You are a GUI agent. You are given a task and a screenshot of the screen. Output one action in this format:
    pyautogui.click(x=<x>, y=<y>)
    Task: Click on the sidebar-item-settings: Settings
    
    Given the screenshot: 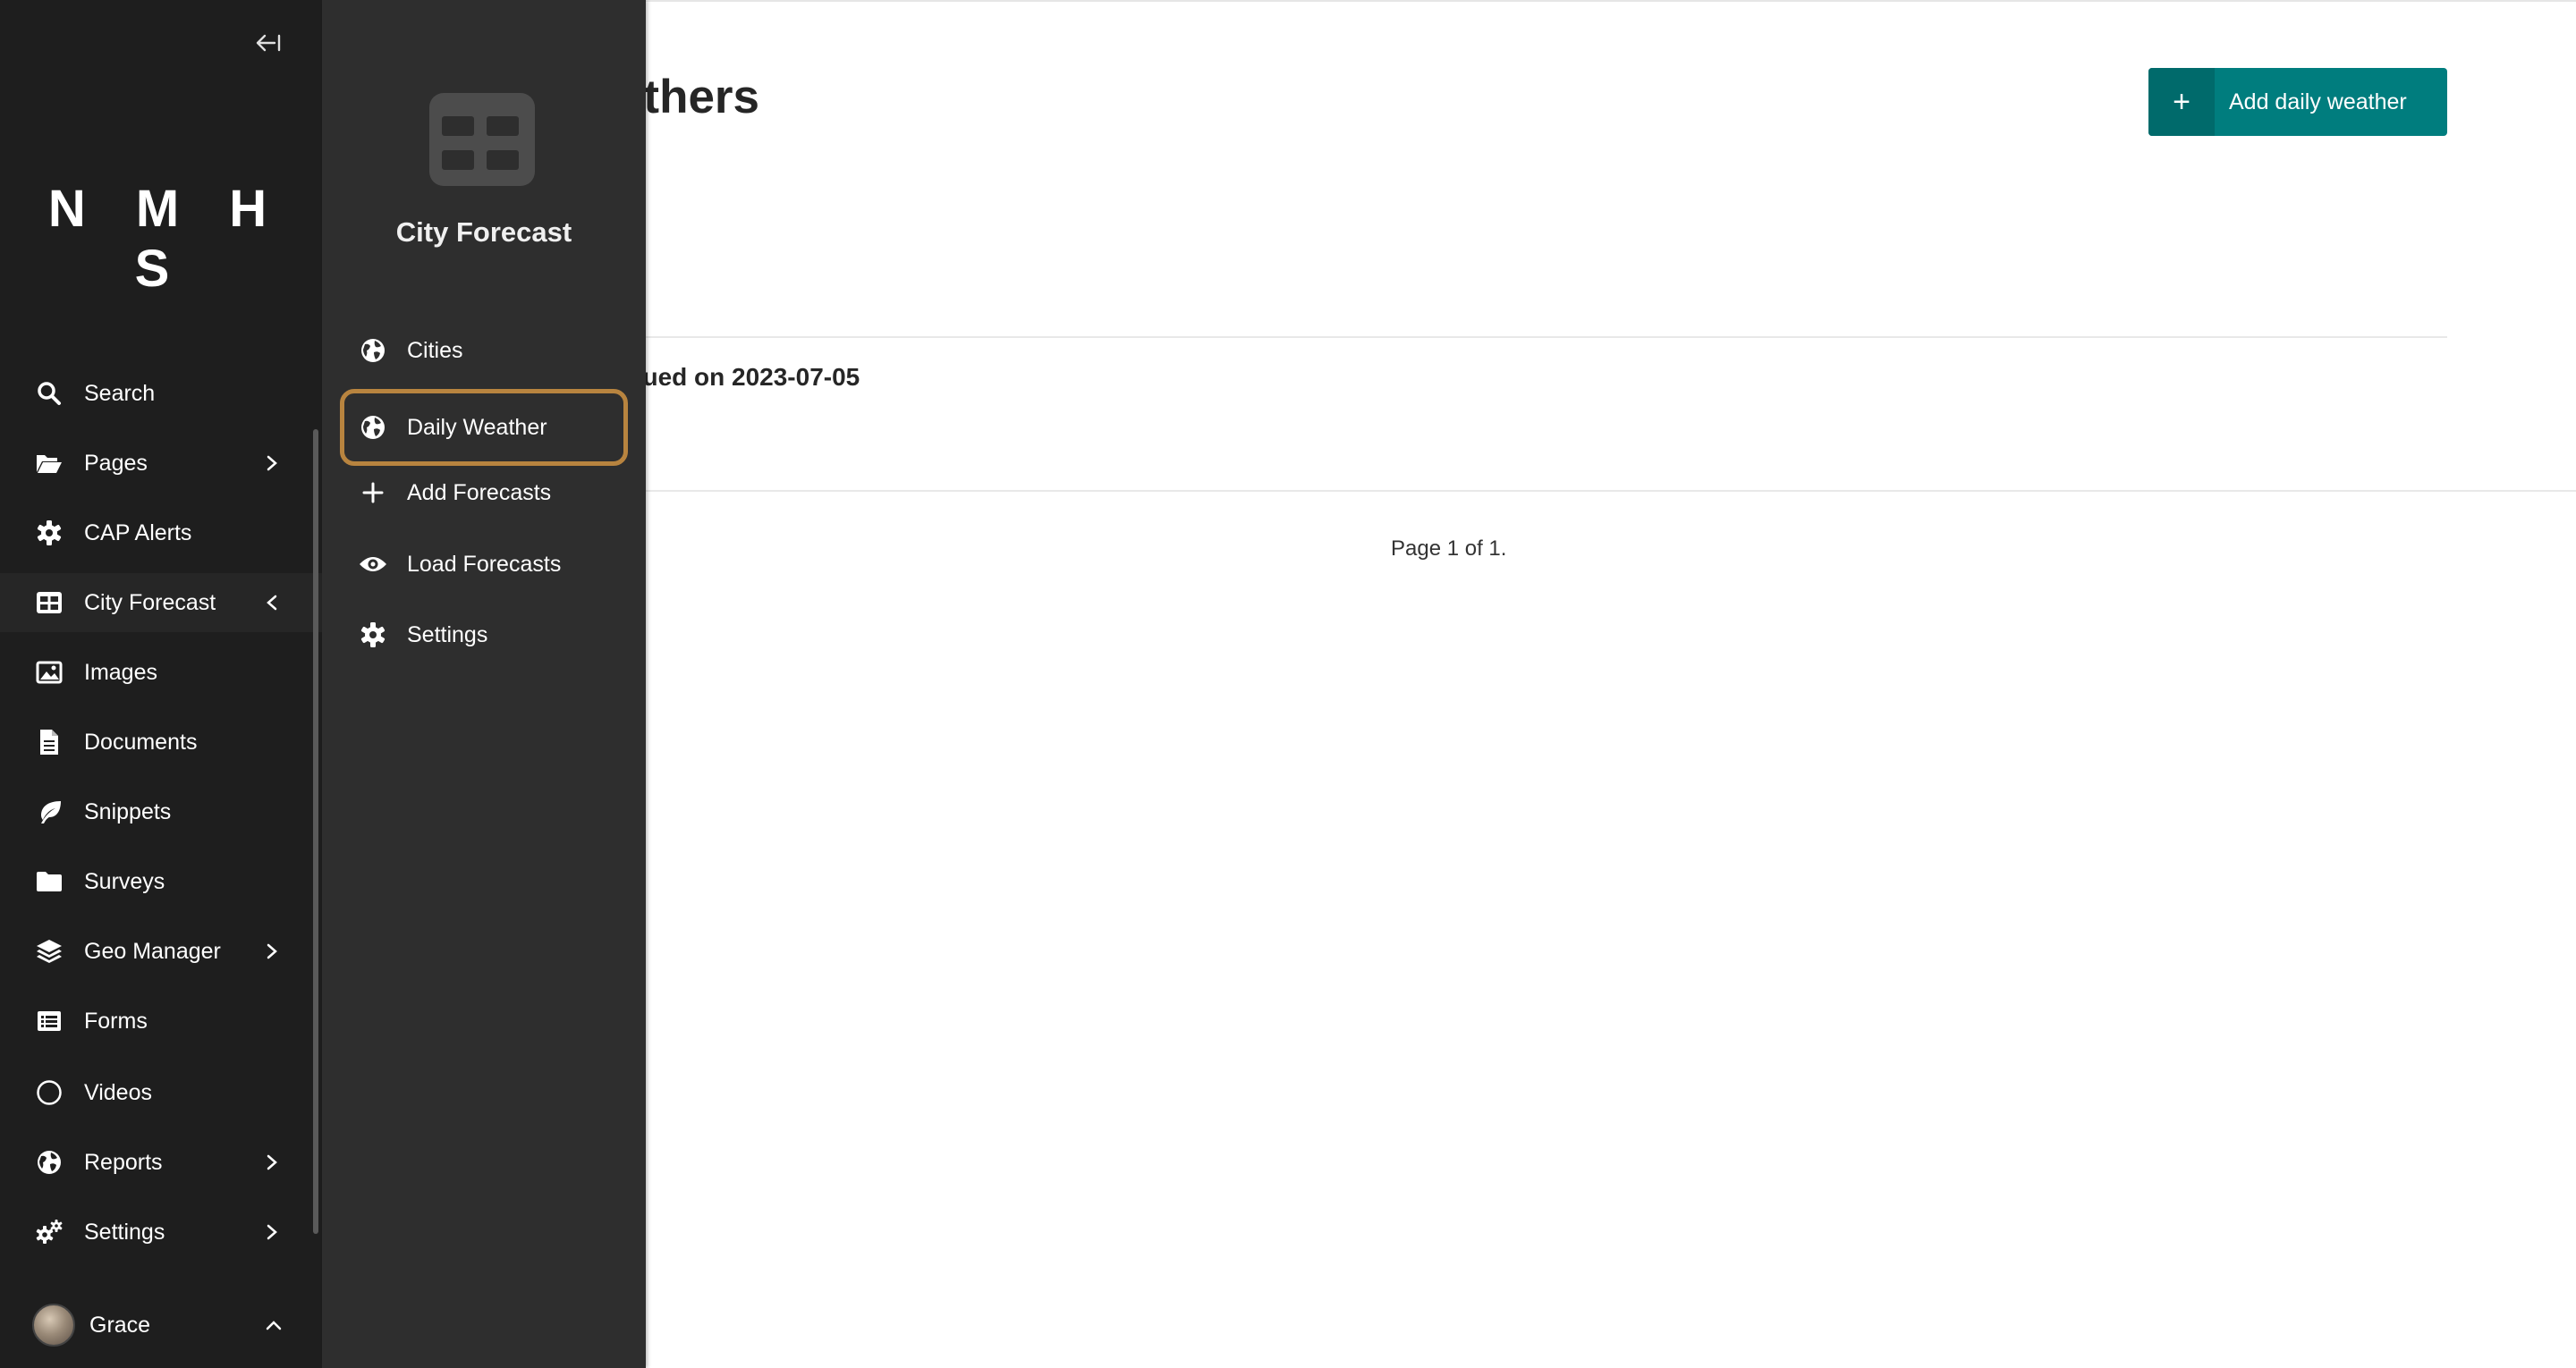 What is the action you would take?
    pyautogui.click(x=161, y=1232)
    